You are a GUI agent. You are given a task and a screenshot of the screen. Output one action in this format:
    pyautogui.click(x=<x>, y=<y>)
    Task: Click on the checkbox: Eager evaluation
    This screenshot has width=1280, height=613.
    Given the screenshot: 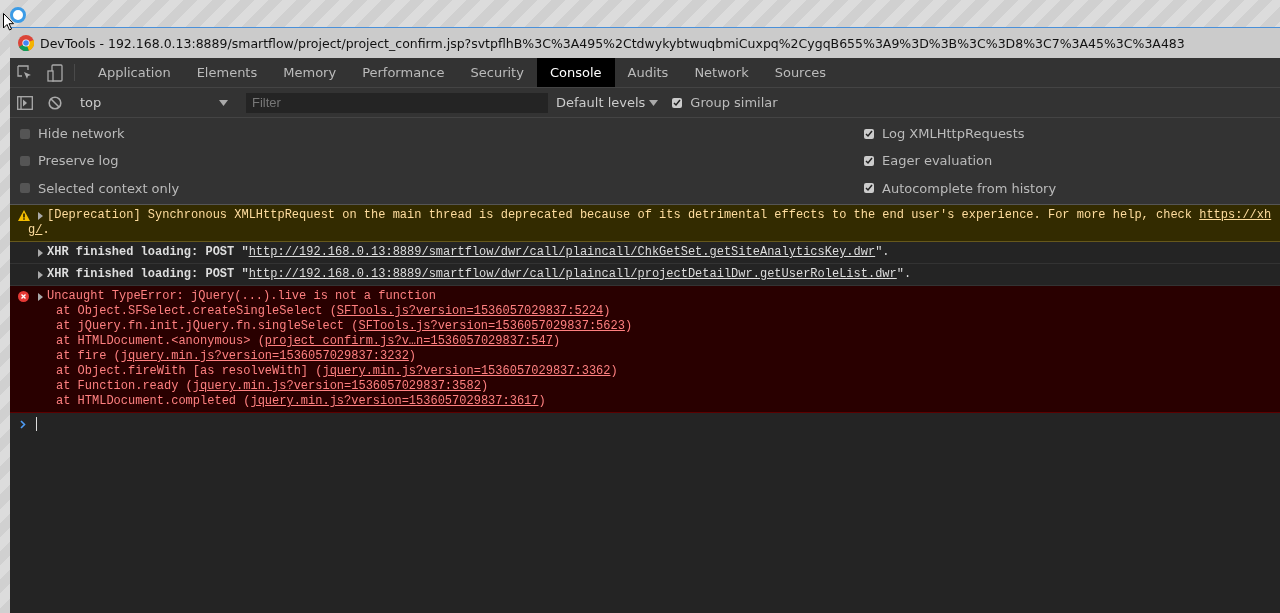 What is the action you would take?
    pyautogui.click(x=1067, y=161)
    